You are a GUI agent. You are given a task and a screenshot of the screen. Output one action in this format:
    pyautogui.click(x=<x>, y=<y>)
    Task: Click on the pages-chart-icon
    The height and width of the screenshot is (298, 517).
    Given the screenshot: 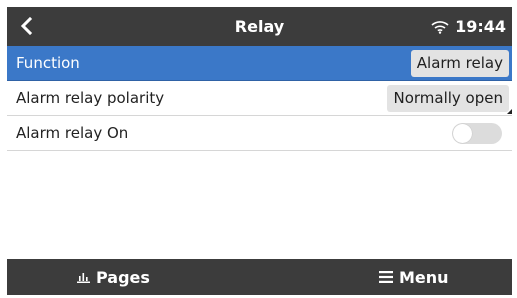 What is the action you would take?
    pyautogui.click(x=83, y=278)
    